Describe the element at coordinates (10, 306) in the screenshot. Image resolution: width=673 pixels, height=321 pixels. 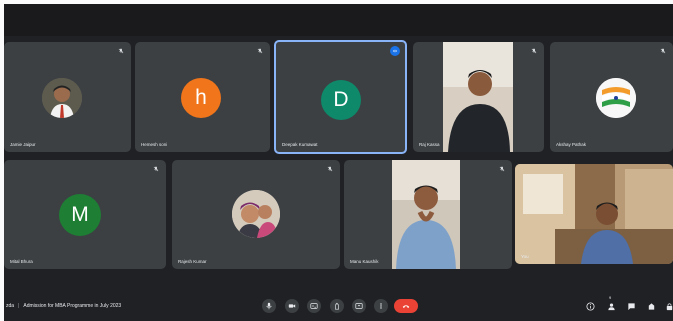
I see `meeting-code: zda` at that location.